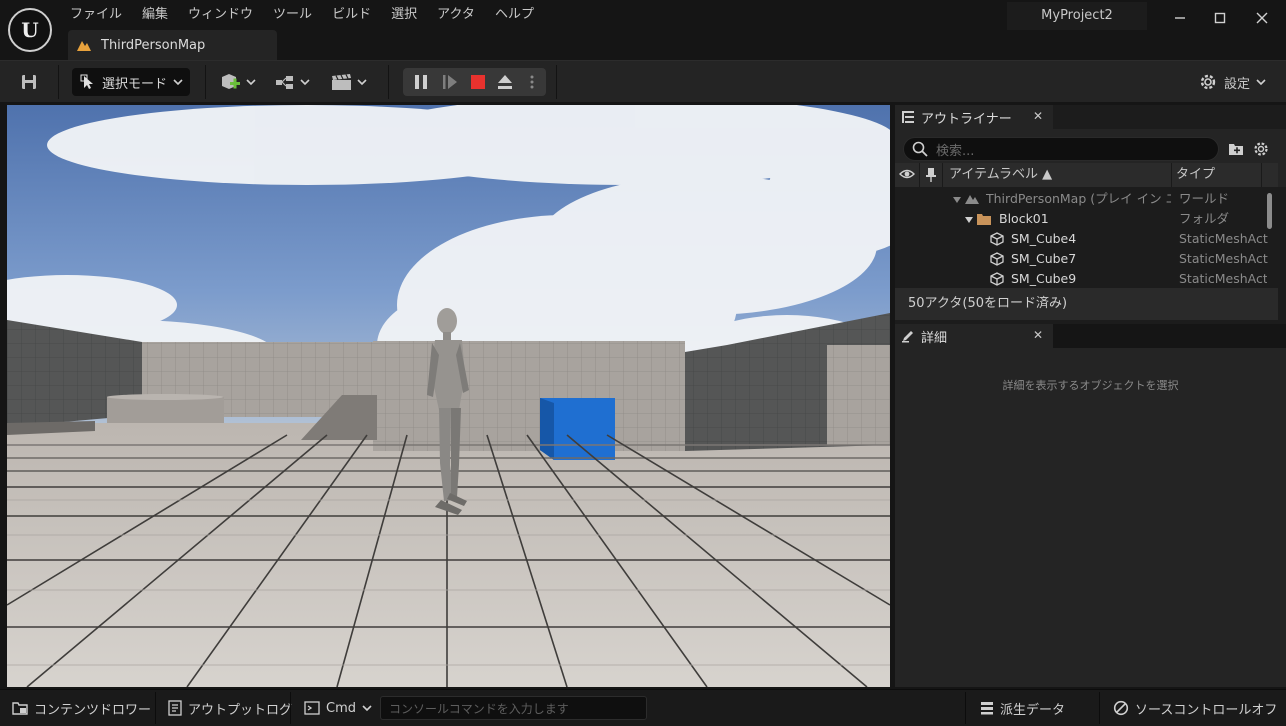 This screenshot has width=1286, height=726. What do you see at coordinates (404, 16) in the screenshot?
I see `menu-select: 選択` at bounding box center [404, 16].